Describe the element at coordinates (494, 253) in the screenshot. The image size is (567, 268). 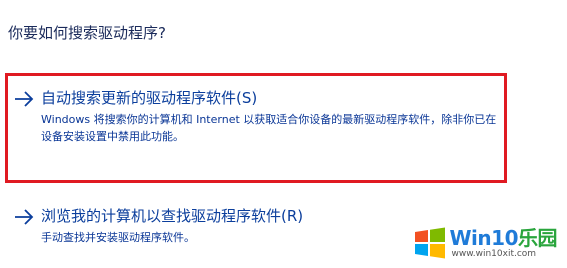
I see `watermark-url: www.win10xit.com` at that location.